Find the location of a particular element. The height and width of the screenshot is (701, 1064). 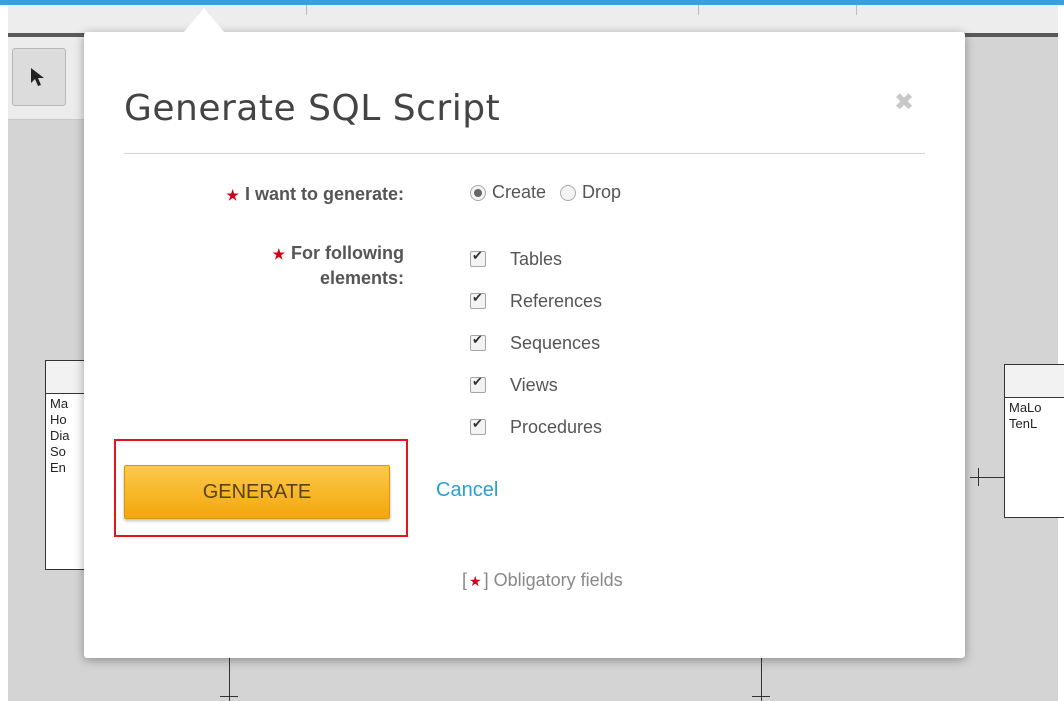

radio-drop: Drop is located at coordinates (590, 192).